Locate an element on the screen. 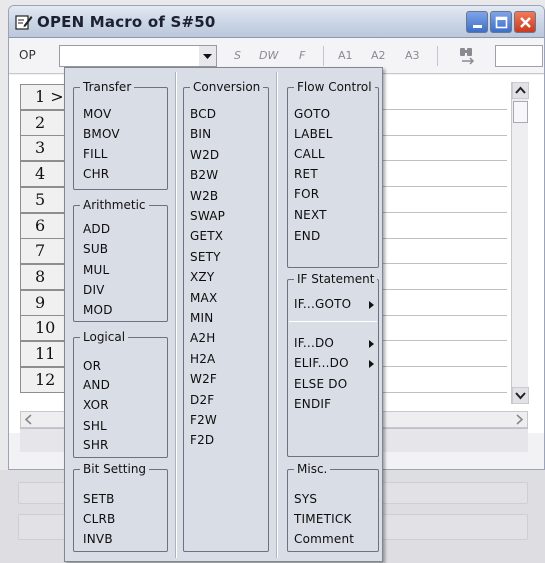 The height and width of the screenshot is (563, 545). toolbar-button-dw: DW is located at coordinates (268, 55).